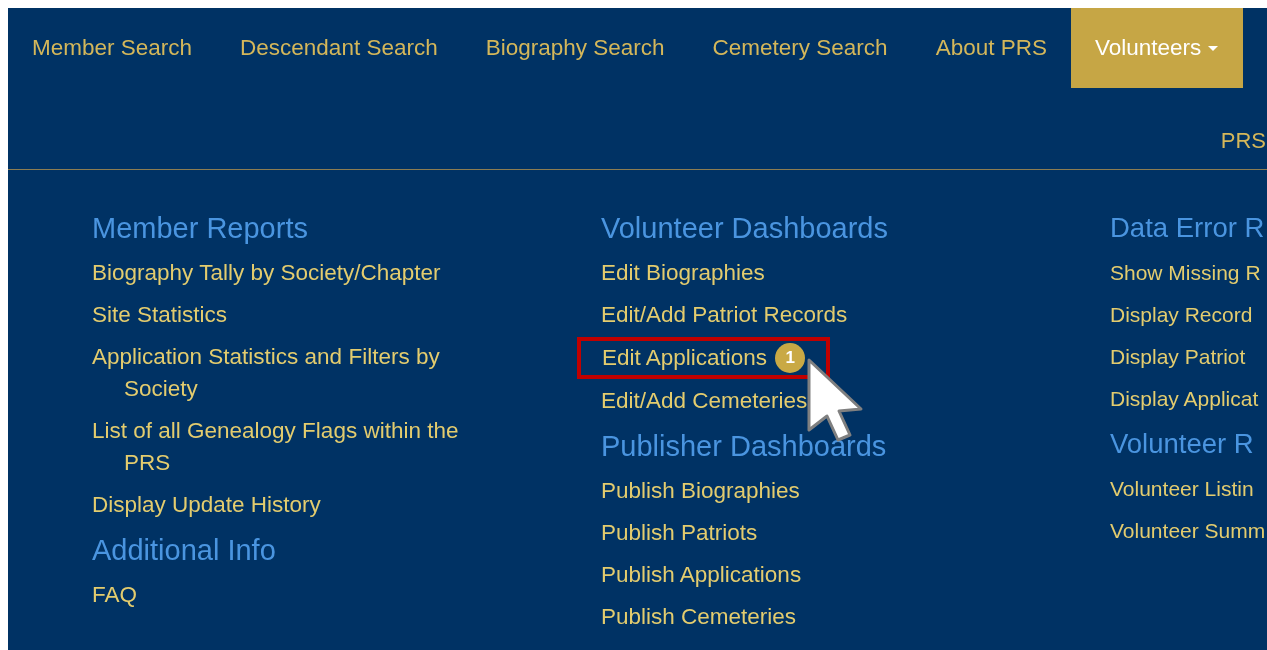 Image resolution: width=1267 pixels, height=650 pixels. I want to click on menu-link: Edit Applications, so click(685, 358).